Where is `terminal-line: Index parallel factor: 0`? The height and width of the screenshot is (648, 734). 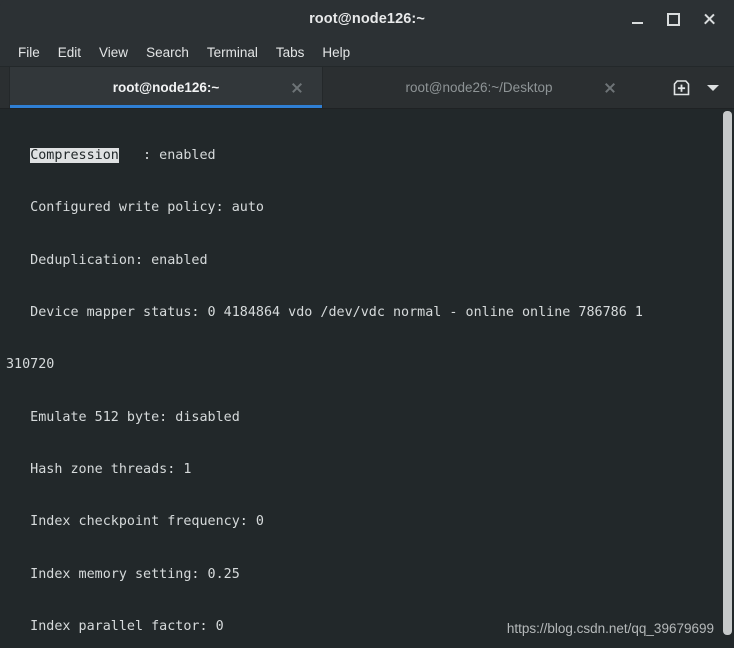 terminal-line: Index parallel factor: 0 is located at coordinates (115, 626).